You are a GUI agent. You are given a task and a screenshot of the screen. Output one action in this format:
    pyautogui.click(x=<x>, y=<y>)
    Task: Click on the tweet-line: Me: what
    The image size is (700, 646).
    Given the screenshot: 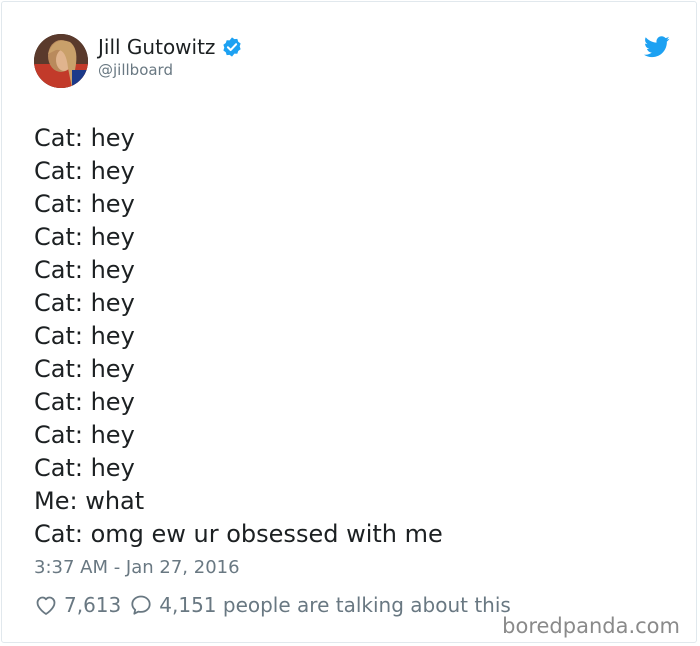 What is the action you would take?
    pyautogui.click(x=89, y=501)
    